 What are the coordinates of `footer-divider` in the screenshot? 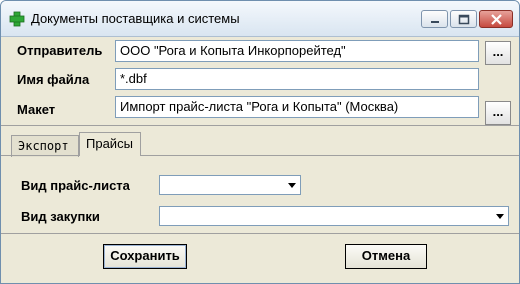 It's located at (260, 233).